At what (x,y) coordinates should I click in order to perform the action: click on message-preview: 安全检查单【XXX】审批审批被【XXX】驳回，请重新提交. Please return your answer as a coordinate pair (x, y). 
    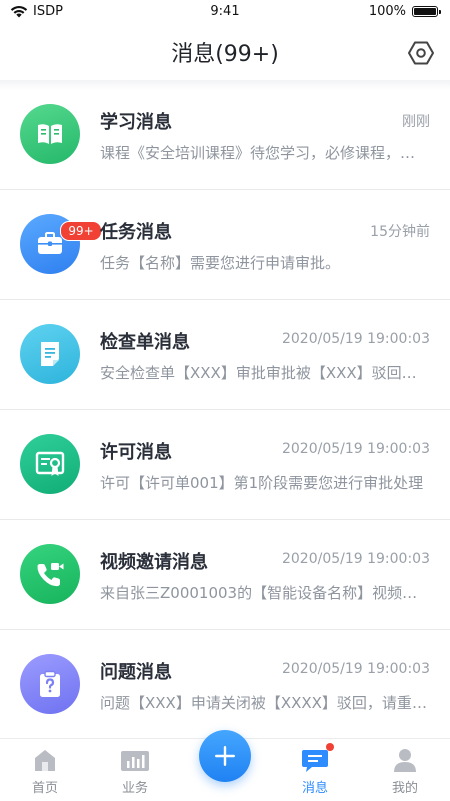
    Looking at the image, I should click on (265, 373).